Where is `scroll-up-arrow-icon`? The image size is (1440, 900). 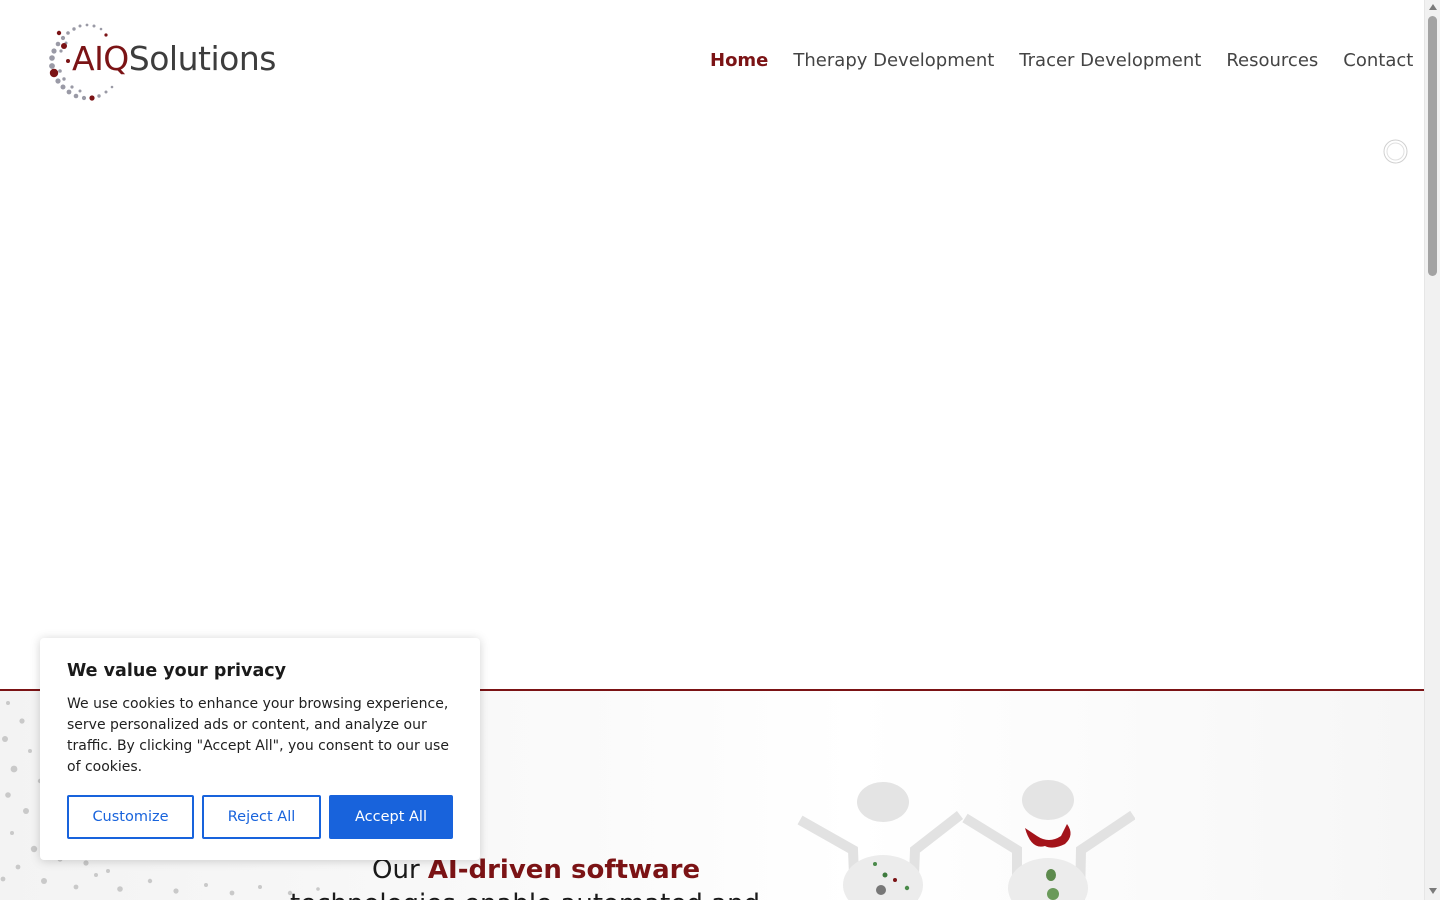 scroll-up-arrow-icon is located at coordinates (1433, 7).